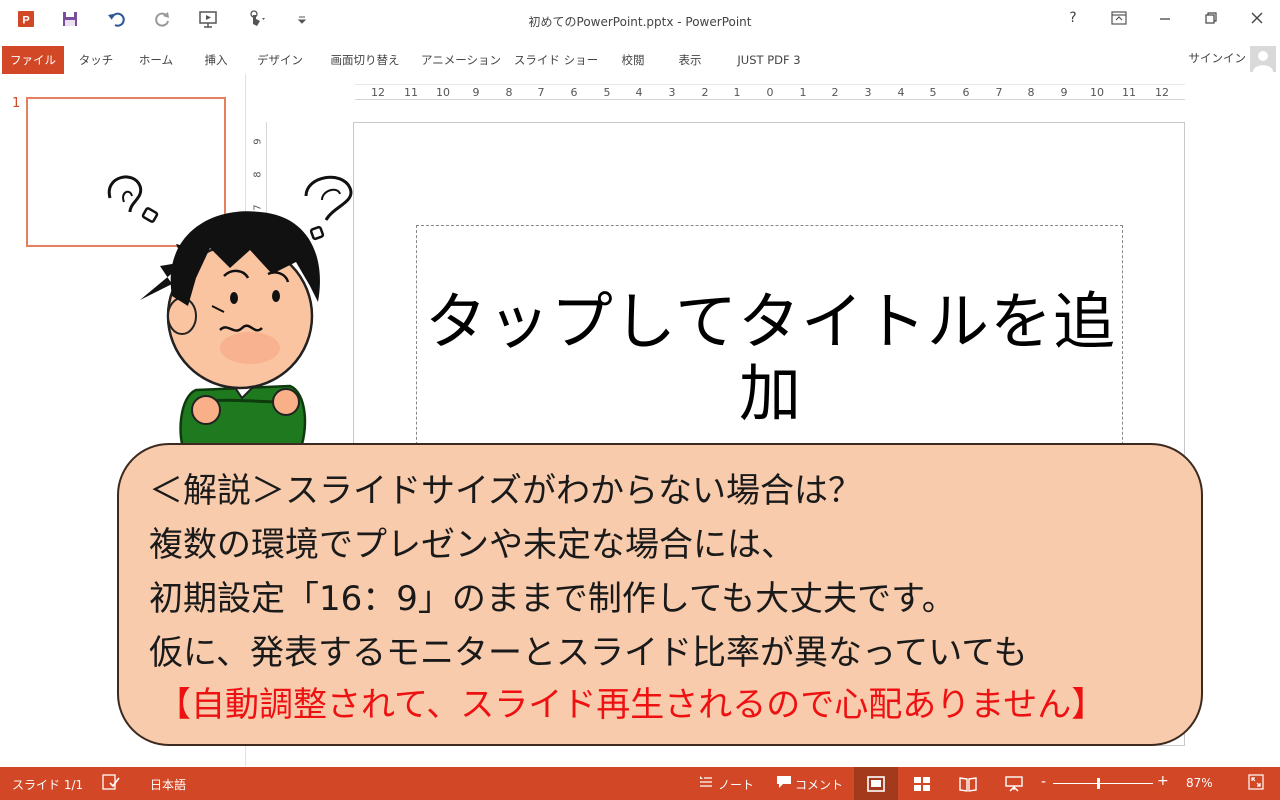 This screenshot has width=1280, height=800. I want to click on zoom-in-button: +, so click(1163, 781).